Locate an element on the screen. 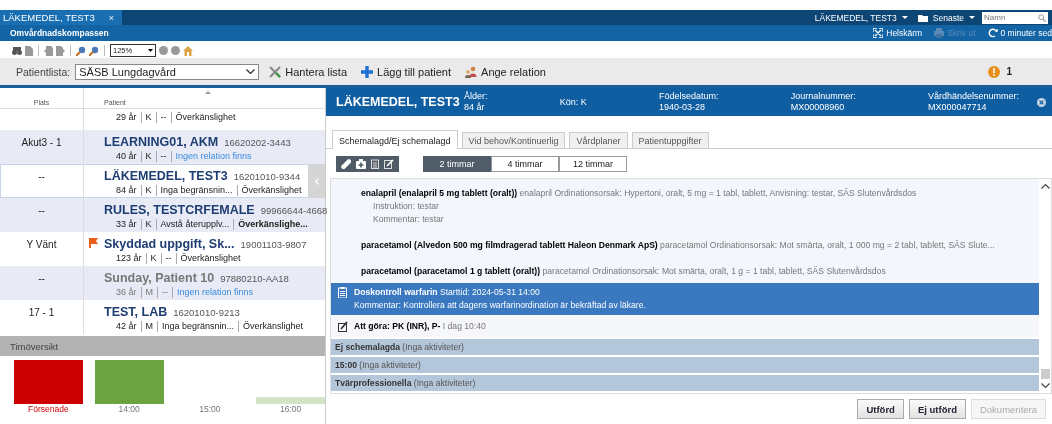  tab: Schemalagd/Ej schemalagd is located at coordinates (395, 139).